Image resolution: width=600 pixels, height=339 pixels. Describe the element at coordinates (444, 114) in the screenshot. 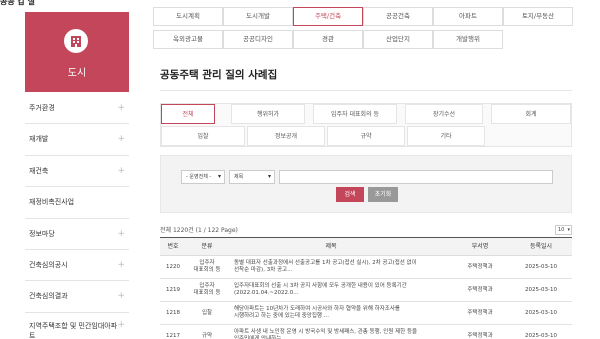

I see `filter-long-term-repair: 장기수선` at that location.